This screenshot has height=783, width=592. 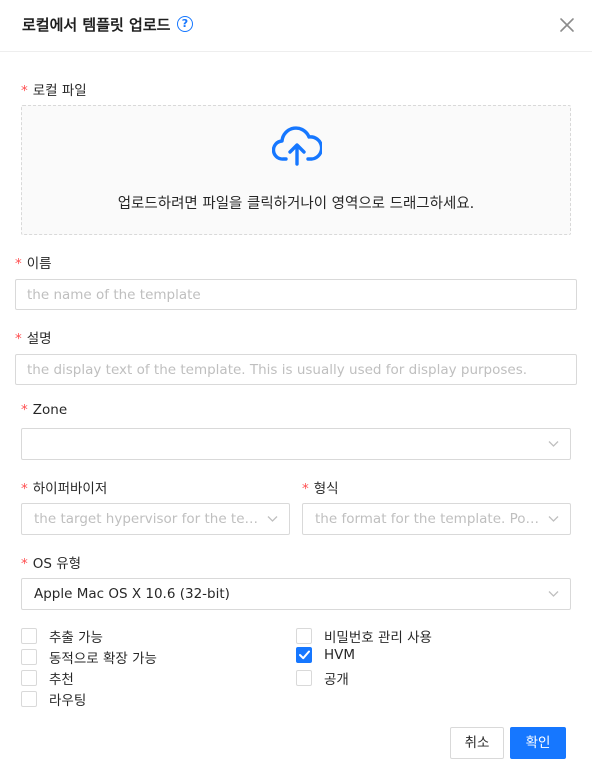 What do you see at coordinates (296, 204) in the screenshot?
I see `dropzone-hint: 업로드하려면 파일을 클릭하거나이 영역으로 드래그하세요.` at bounding box center [296, 204].